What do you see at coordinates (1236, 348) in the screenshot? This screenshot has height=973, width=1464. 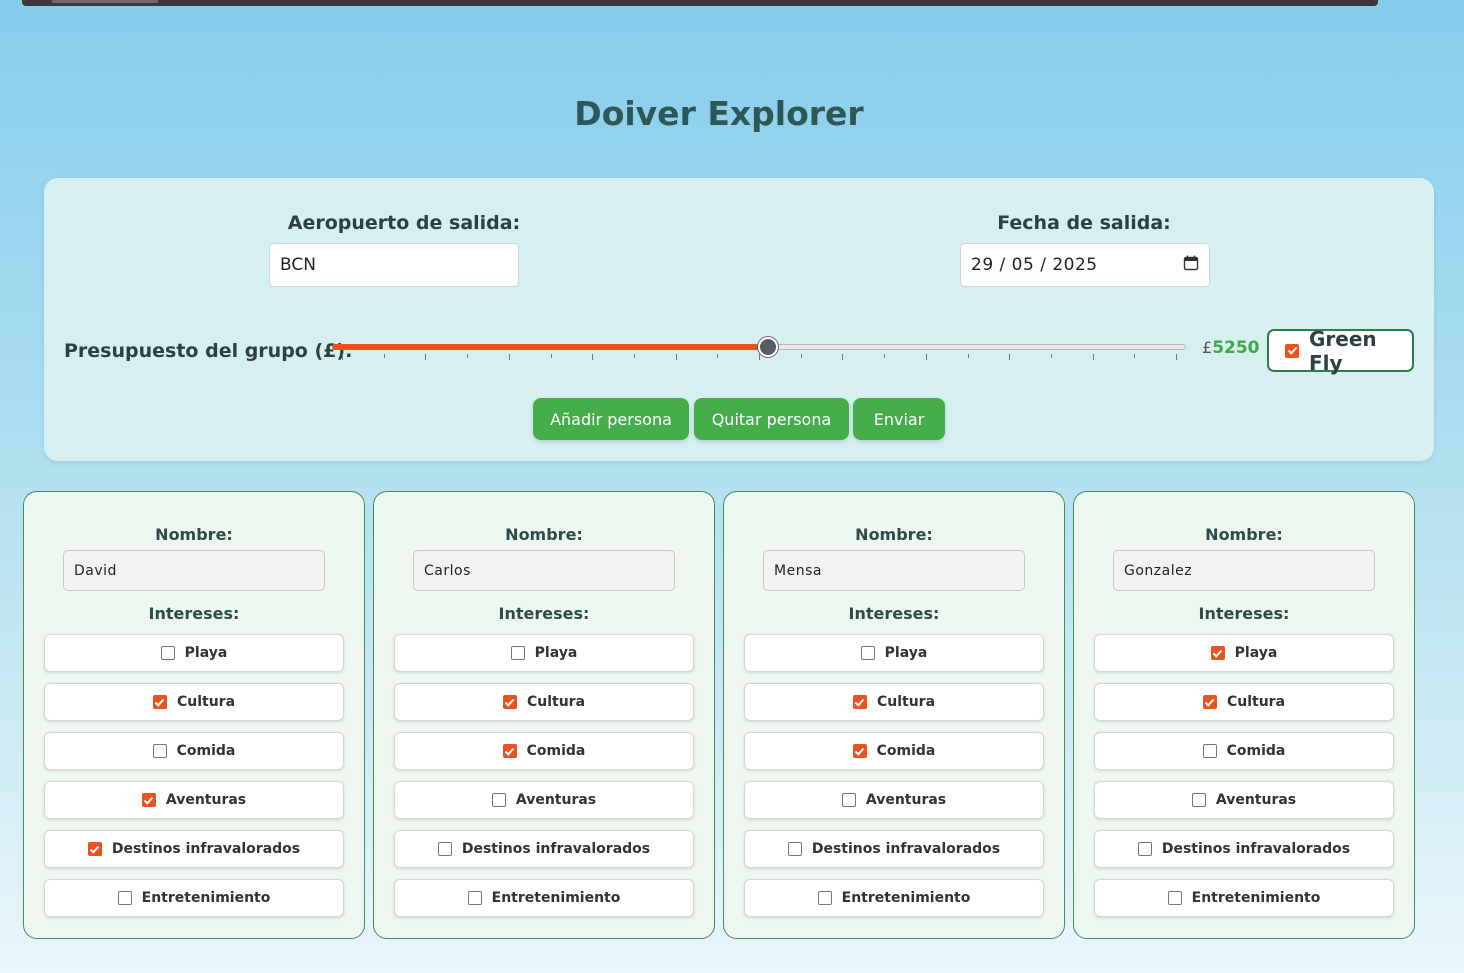 I see `budget-amount: 5250` at bounding box center [1236, 348].